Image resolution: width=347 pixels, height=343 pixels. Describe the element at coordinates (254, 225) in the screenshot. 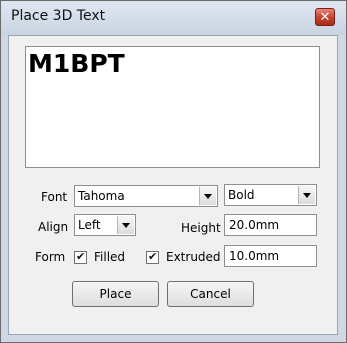

I see `height-value: 20.0mm` at that location.